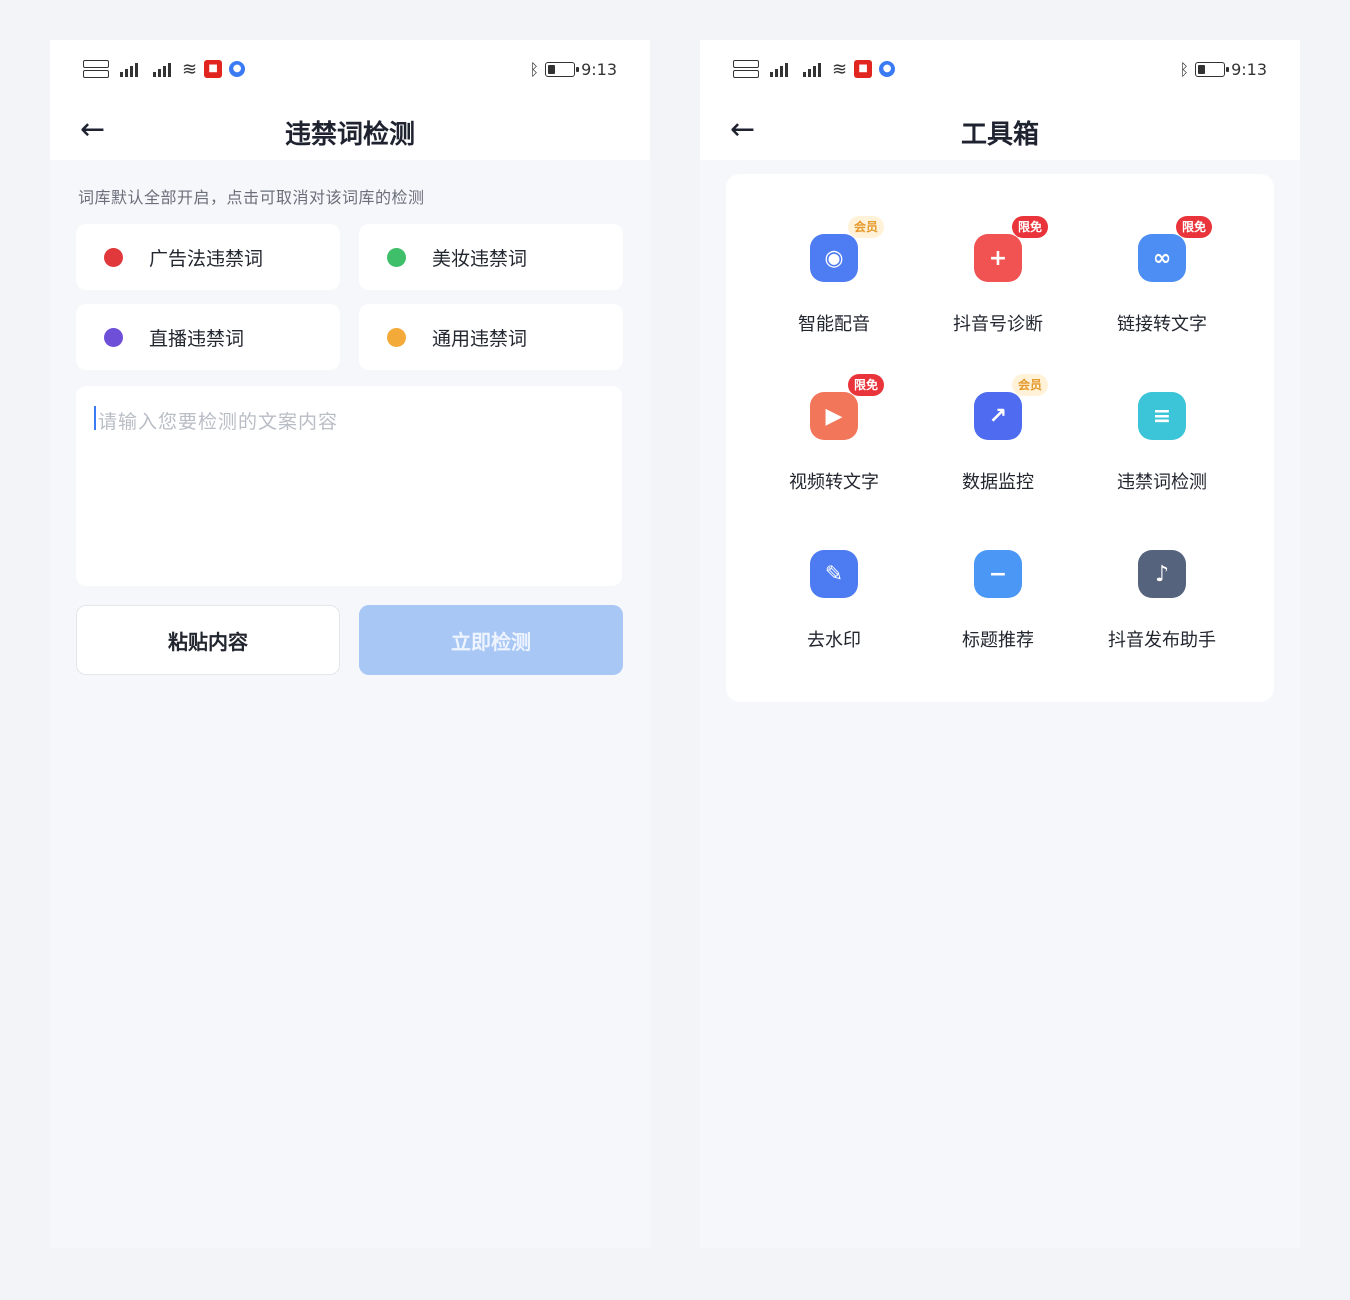 The image size is (1350, 1300). Describe the element at coordinates (349, 486) in the screenshot. I see `content-input: 请输入您要检测的文案内容` at that location.